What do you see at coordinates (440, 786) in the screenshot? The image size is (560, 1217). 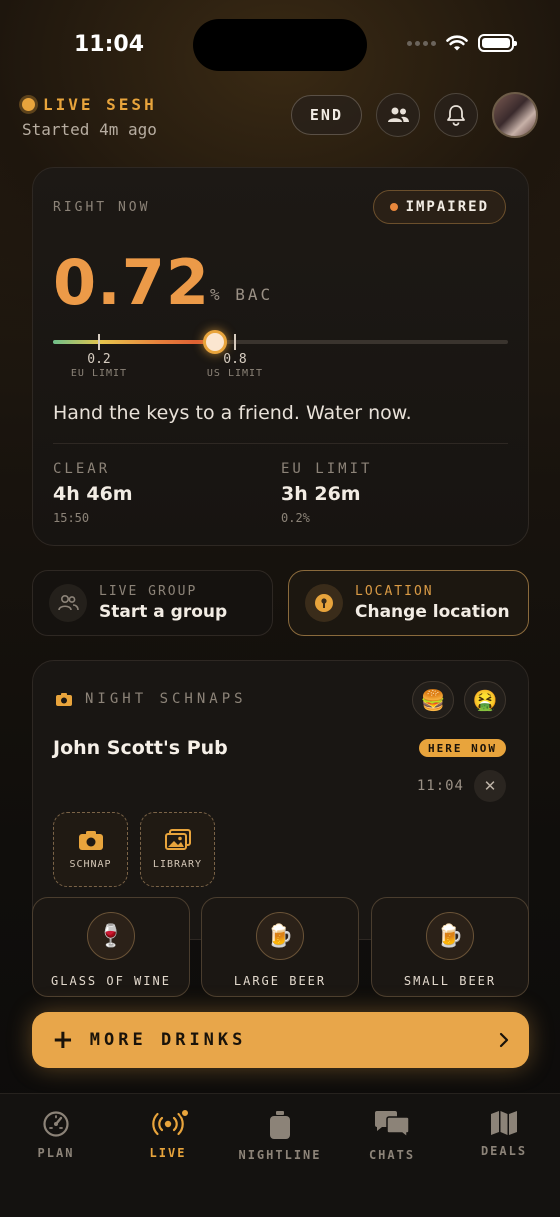 I see `schnaps-time: 11:04` at bounding box center [440, 786].